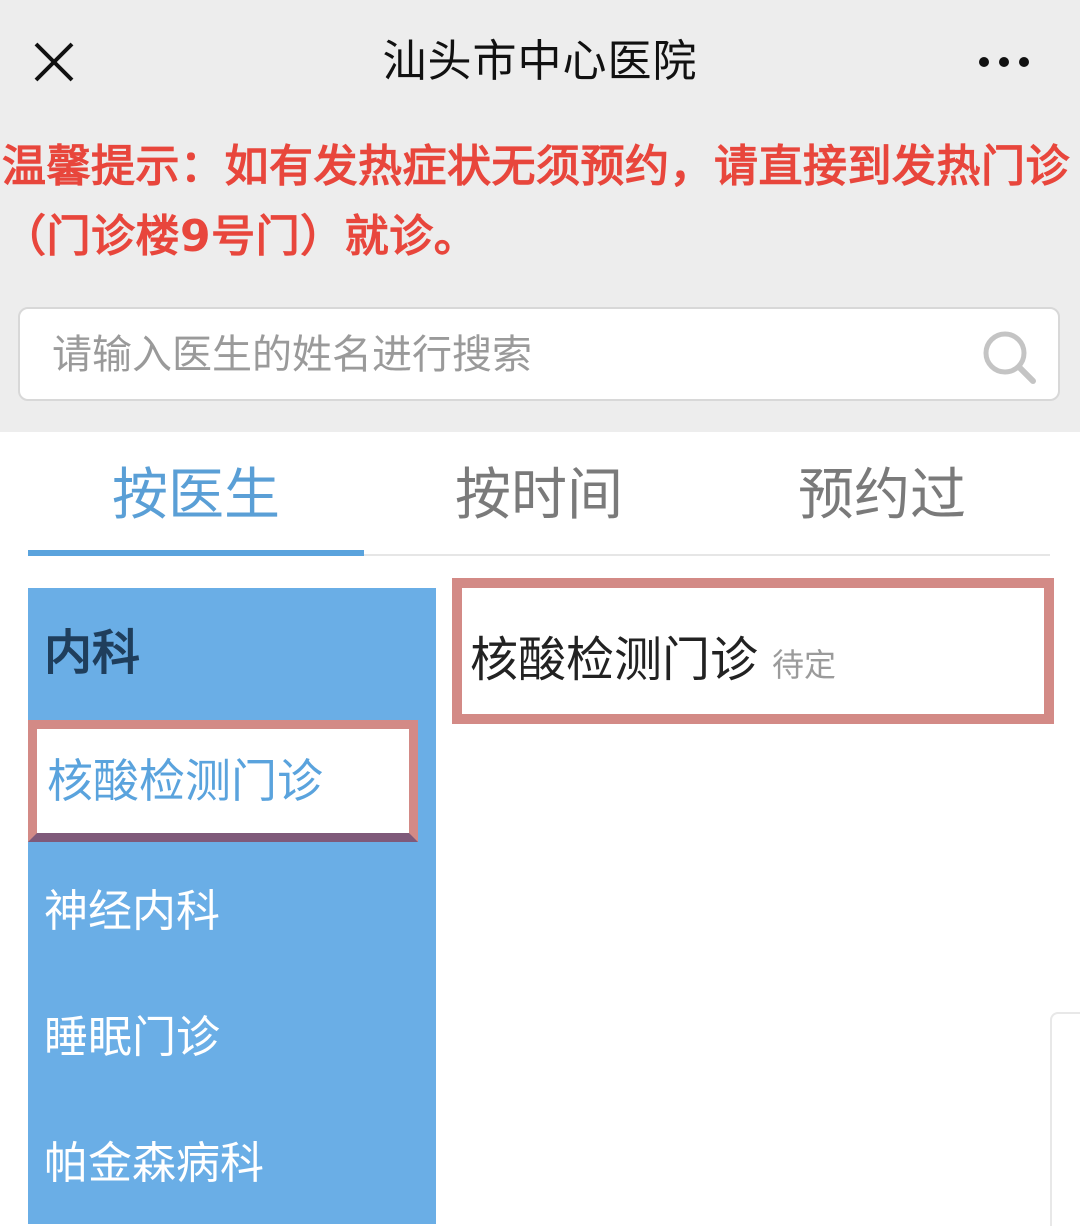  Describe the element at coordinates (536, 201) in the screenshot. I see `fever-notice: 温馨提示：如有发热症状无须预约，请直接到发热门诊（门诊楼9号门）就诊。` at that location.